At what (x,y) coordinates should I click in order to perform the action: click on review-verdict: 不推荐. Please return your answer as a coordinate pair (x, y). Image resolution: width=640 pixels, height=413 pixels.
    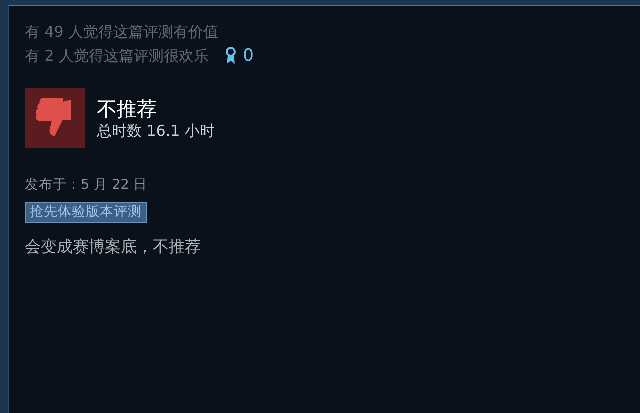
    Looking at the image, I should click on (127, 109).